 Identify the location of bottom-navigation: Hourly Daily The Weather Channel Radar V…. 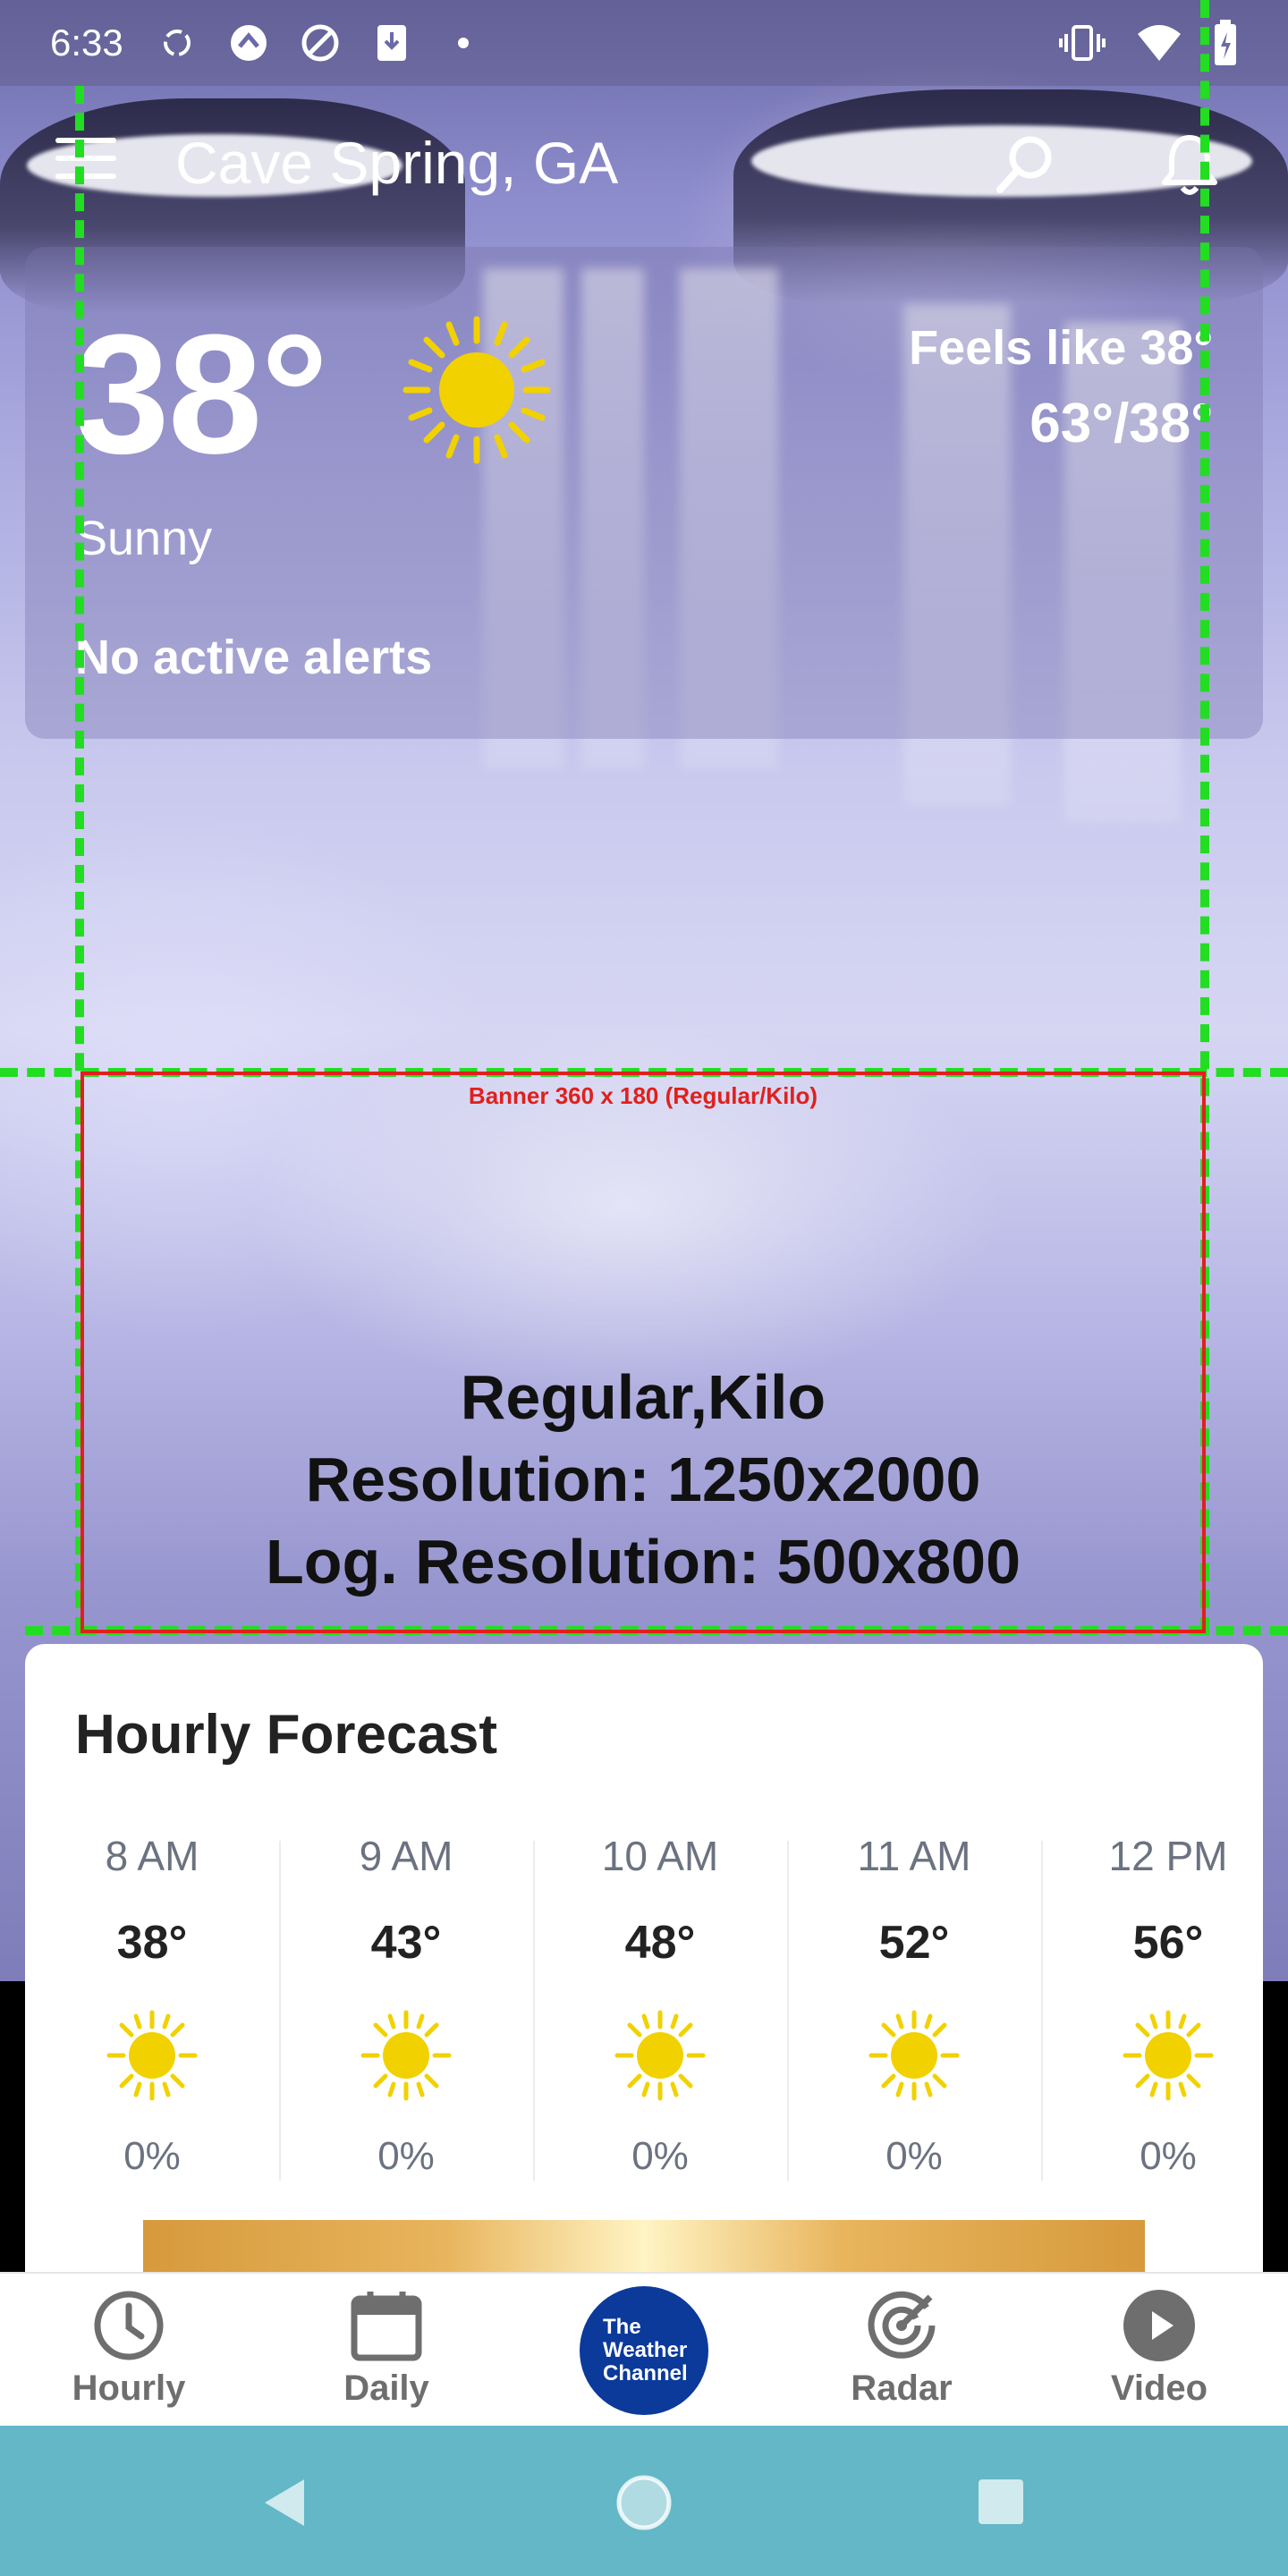
(644, 2349).